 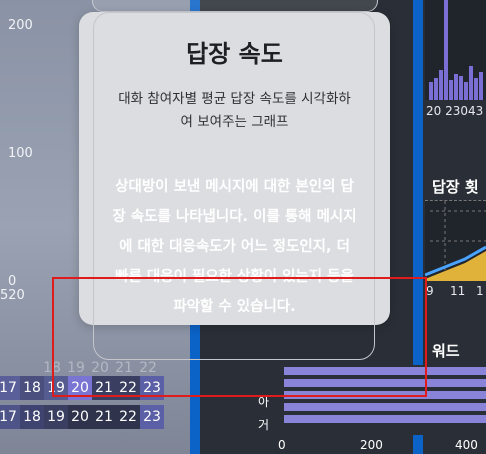 I want to click on keyword-title: 워드, so click(x=446, y=351).